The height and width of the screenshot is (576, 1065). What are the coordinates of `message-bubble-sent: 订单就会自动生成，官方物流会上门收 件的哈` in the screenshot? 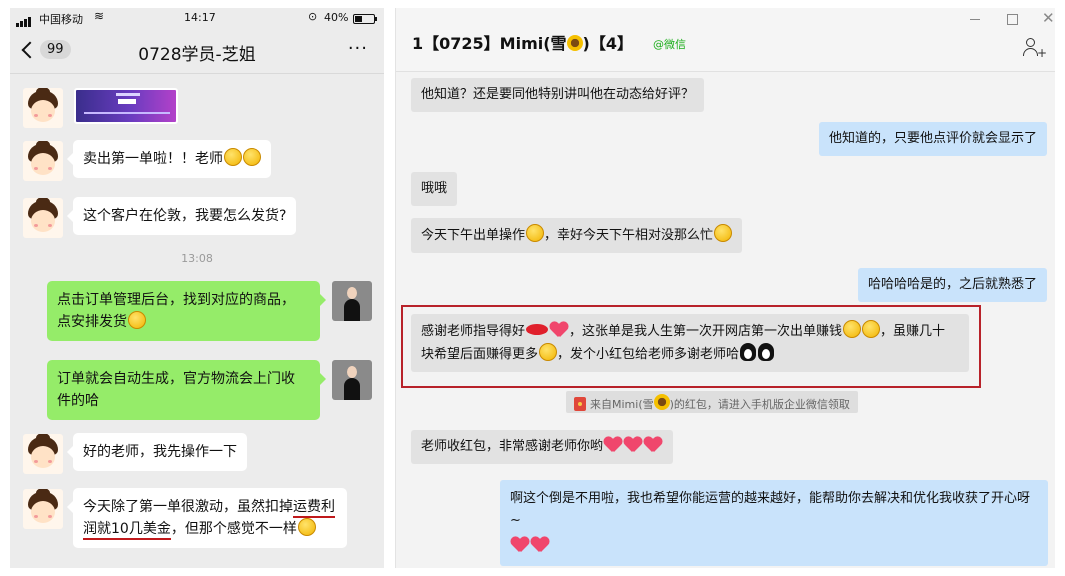 It's located at (186, 390).